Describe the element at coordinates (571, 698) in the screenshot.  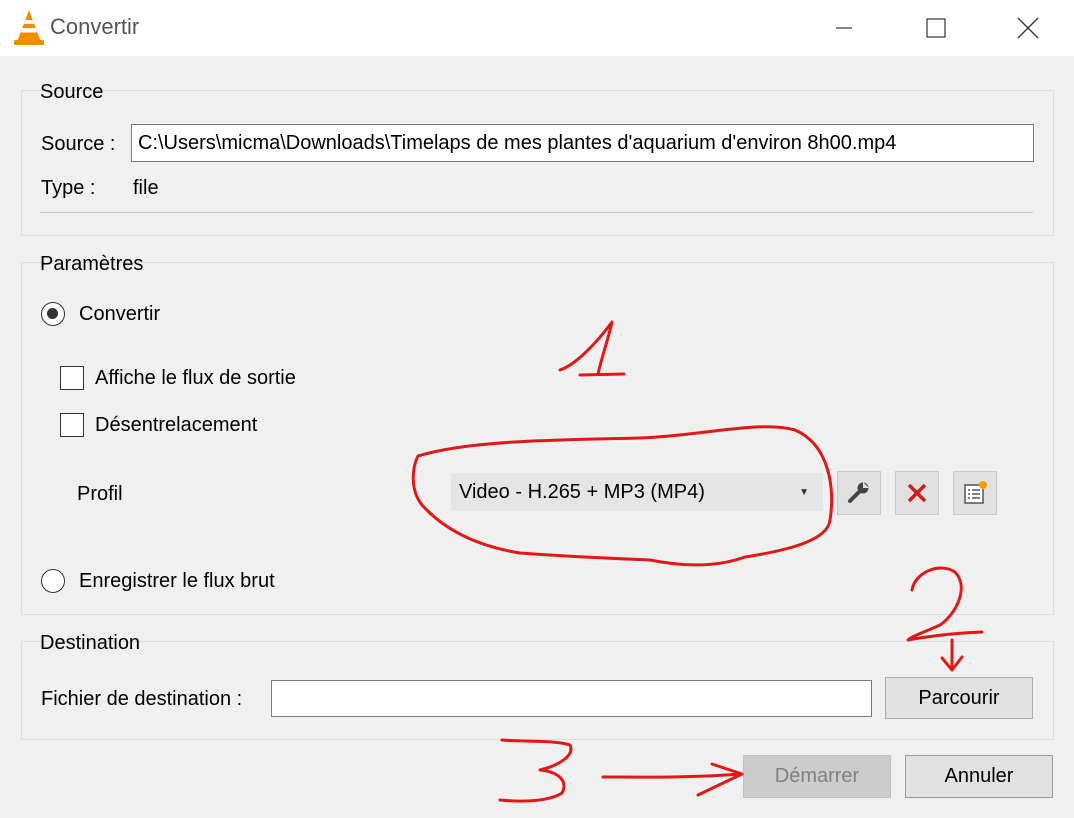
I see `destination-file-field` at that location.